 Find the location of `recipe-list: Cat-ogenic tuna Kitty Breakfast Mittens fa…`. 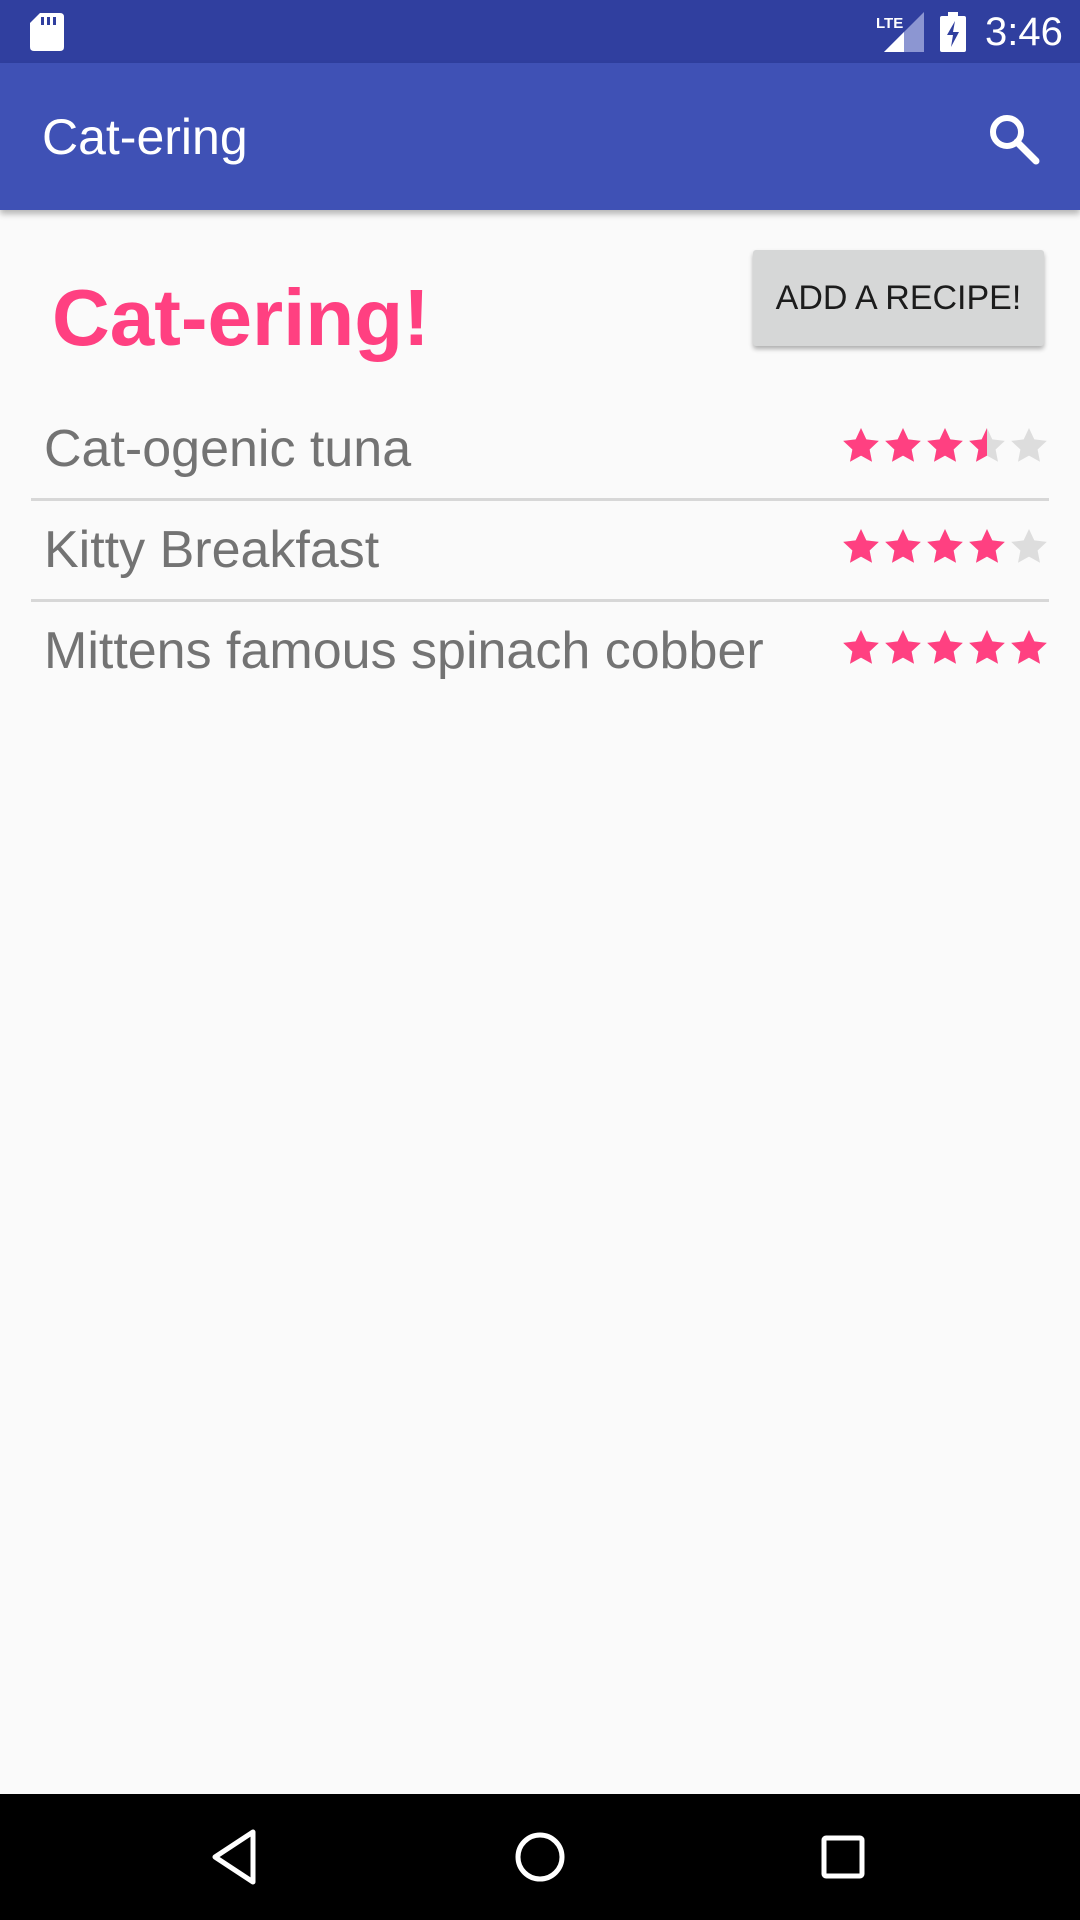

recipe-list: Cat-ogenic tuna Kitty Breakfast Mittens fa… is located at coordinates (540, 550).